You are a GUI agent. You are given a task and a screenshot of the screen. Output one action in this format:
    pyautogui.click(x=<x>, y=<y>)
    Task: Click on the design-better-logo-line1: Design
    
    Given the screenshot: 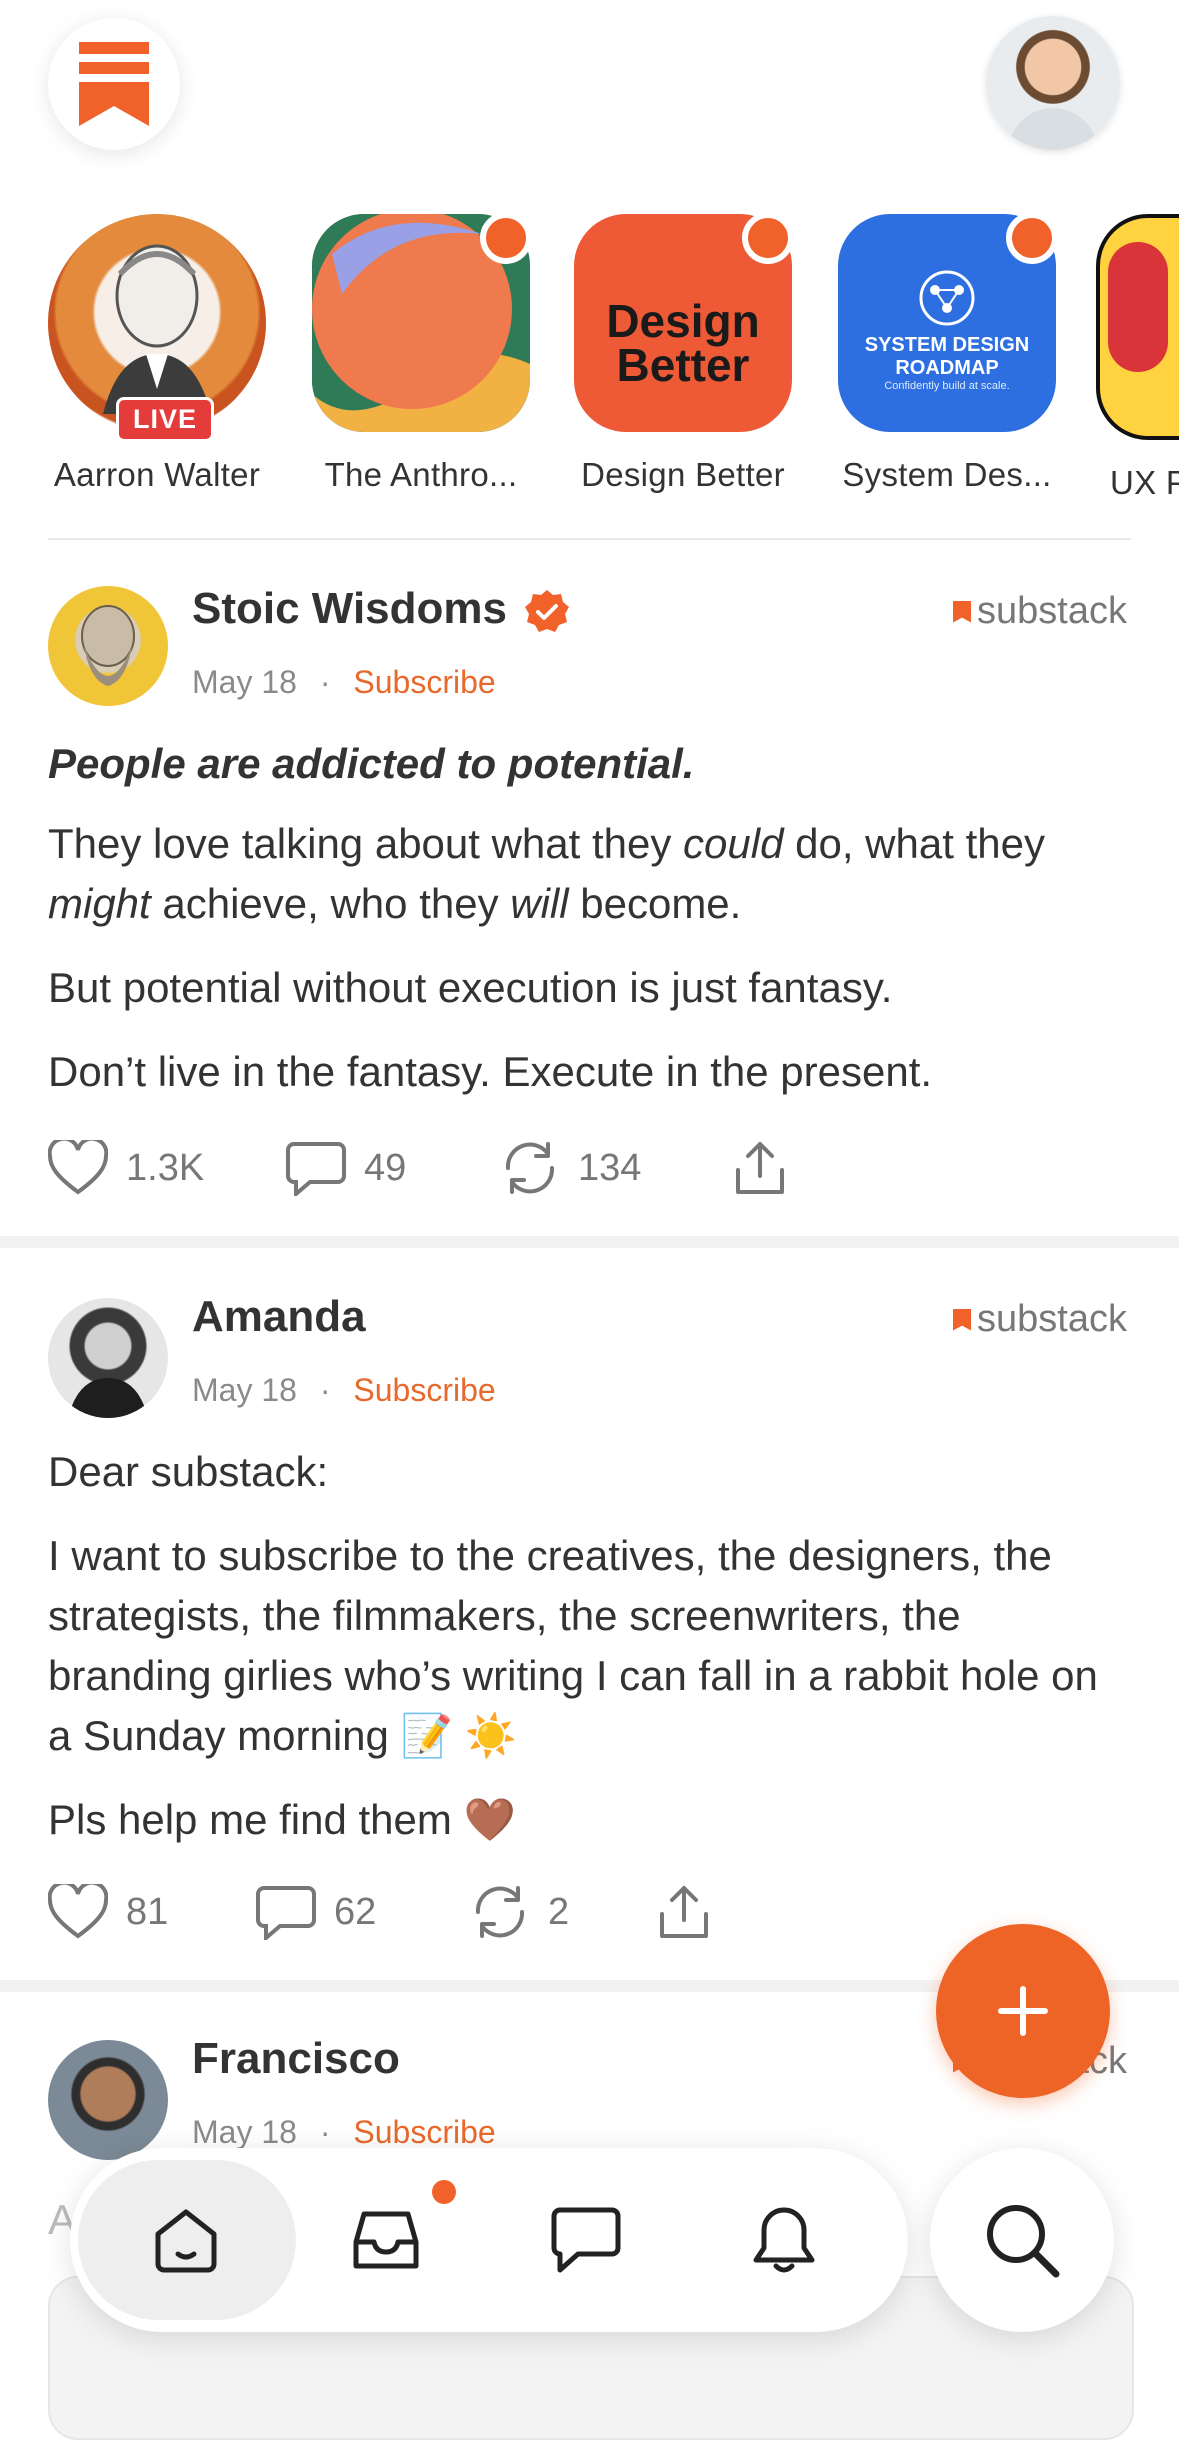 What is the action you would take?
    pyautogui.click(x=683, y=321)
    